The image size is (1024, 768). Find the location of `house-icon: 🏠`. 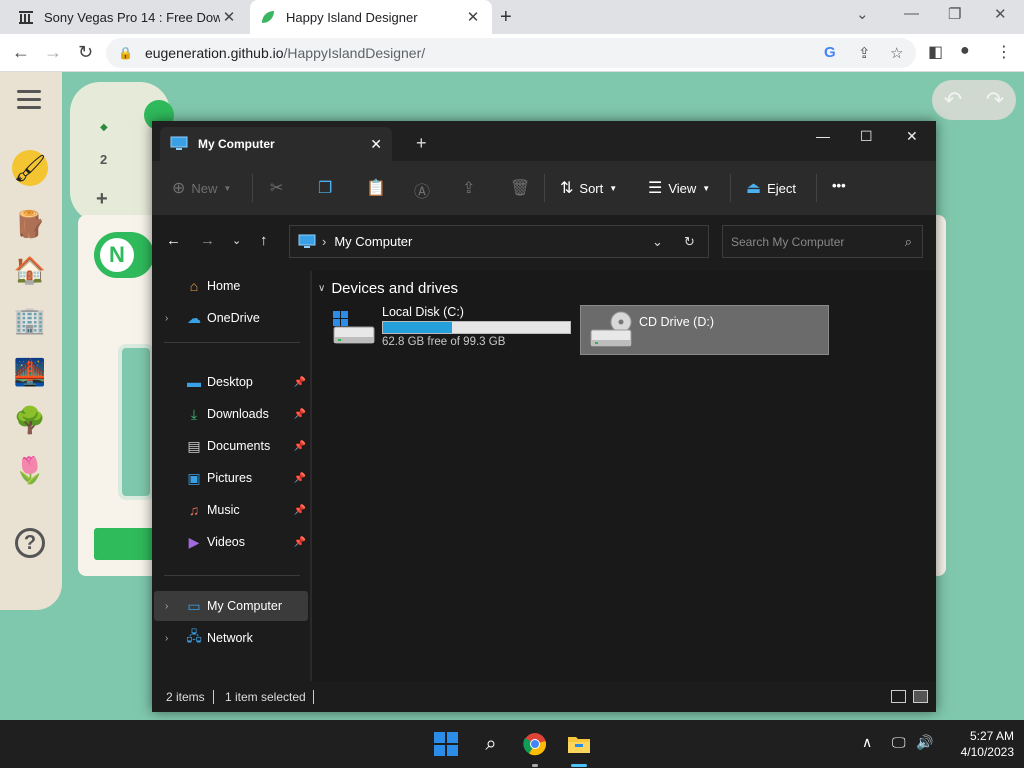

house-icon: 🏠 is located at coordinates (30, 270).